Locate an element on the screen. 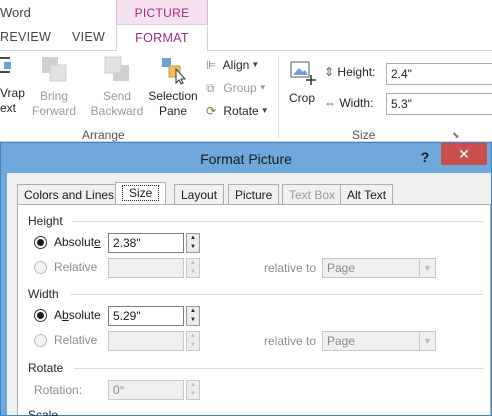 Image resolution: width=492 pixels, height=416 pixels. title-strip: Word PICTURE TOOLS is located at coordinates (246, 23).